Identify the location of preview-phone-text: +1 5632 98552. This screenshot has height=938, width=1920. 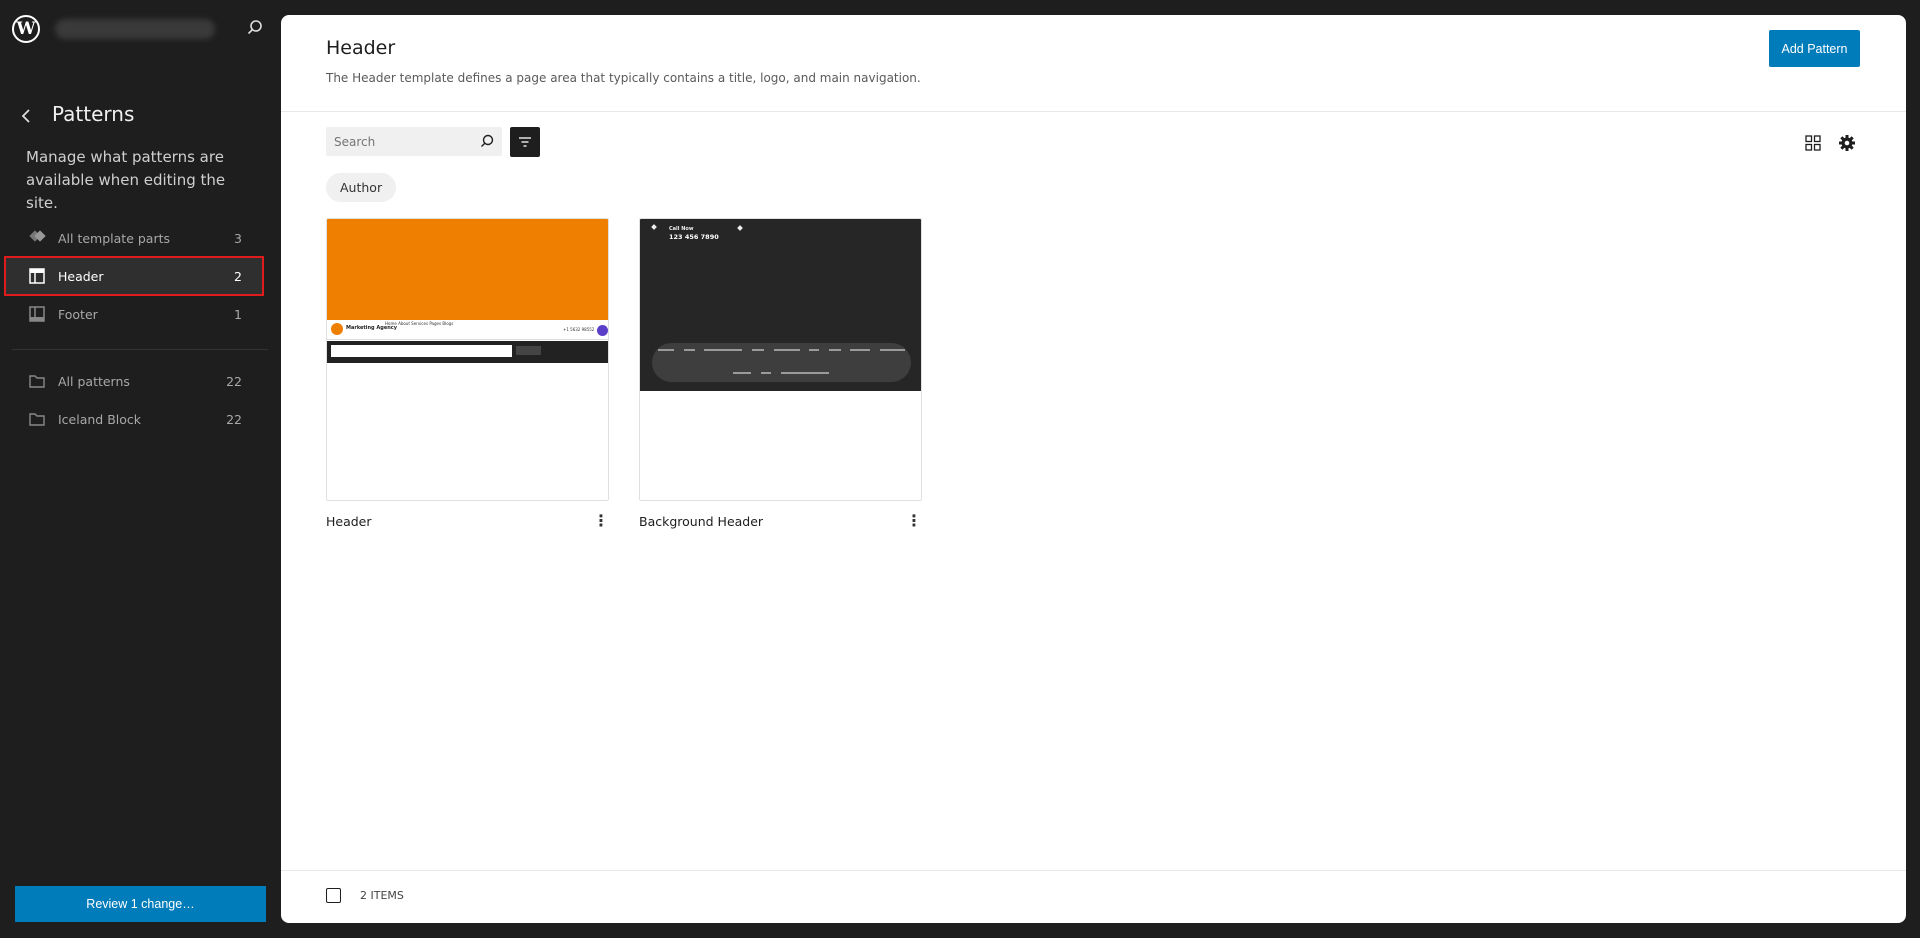
(579, 329).